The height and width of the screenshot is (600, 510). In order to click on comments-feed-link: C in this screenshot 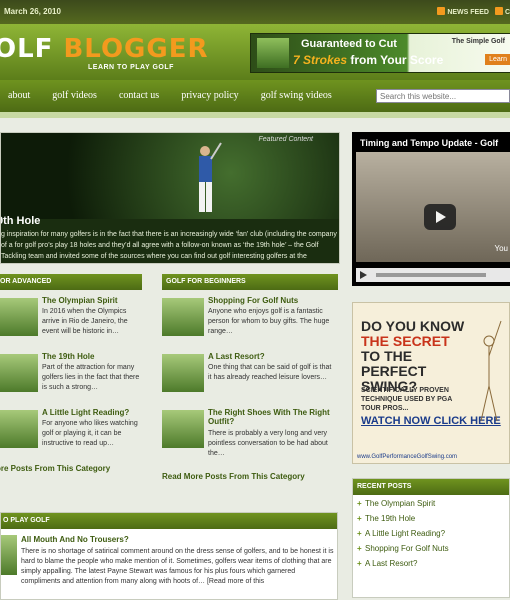, I will do `click(502, 11)`.